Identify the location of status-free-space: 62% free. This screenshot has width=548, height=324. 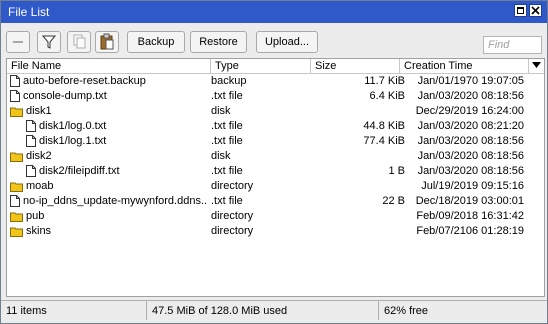
(463, 310).